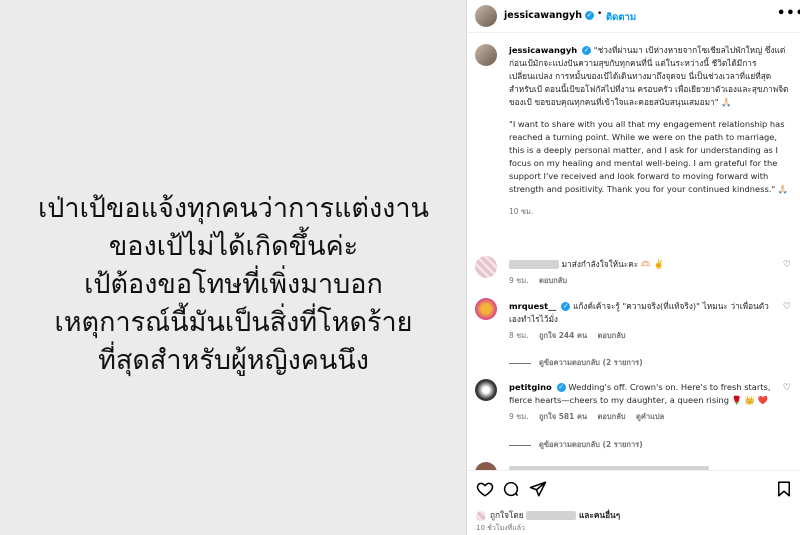 Image resolution: width=800 pixels, height=535 pixels. Describe the element at coordinates (534, 264) in the screenshot. I see `redacted-username` at that location.